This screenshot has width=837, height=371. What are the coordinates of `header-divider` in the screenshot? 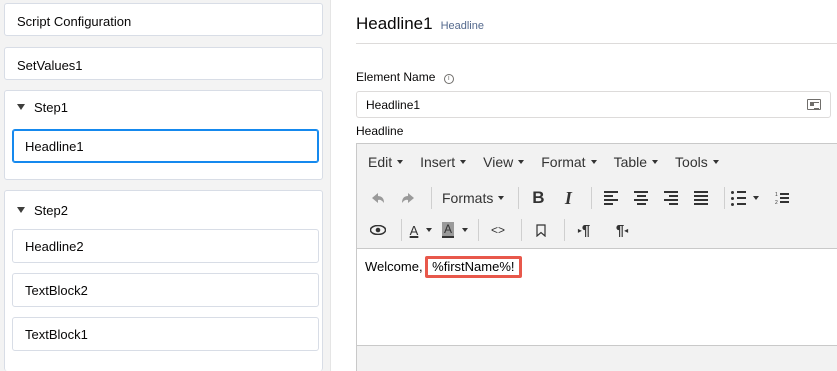 It's located at (596, 43).